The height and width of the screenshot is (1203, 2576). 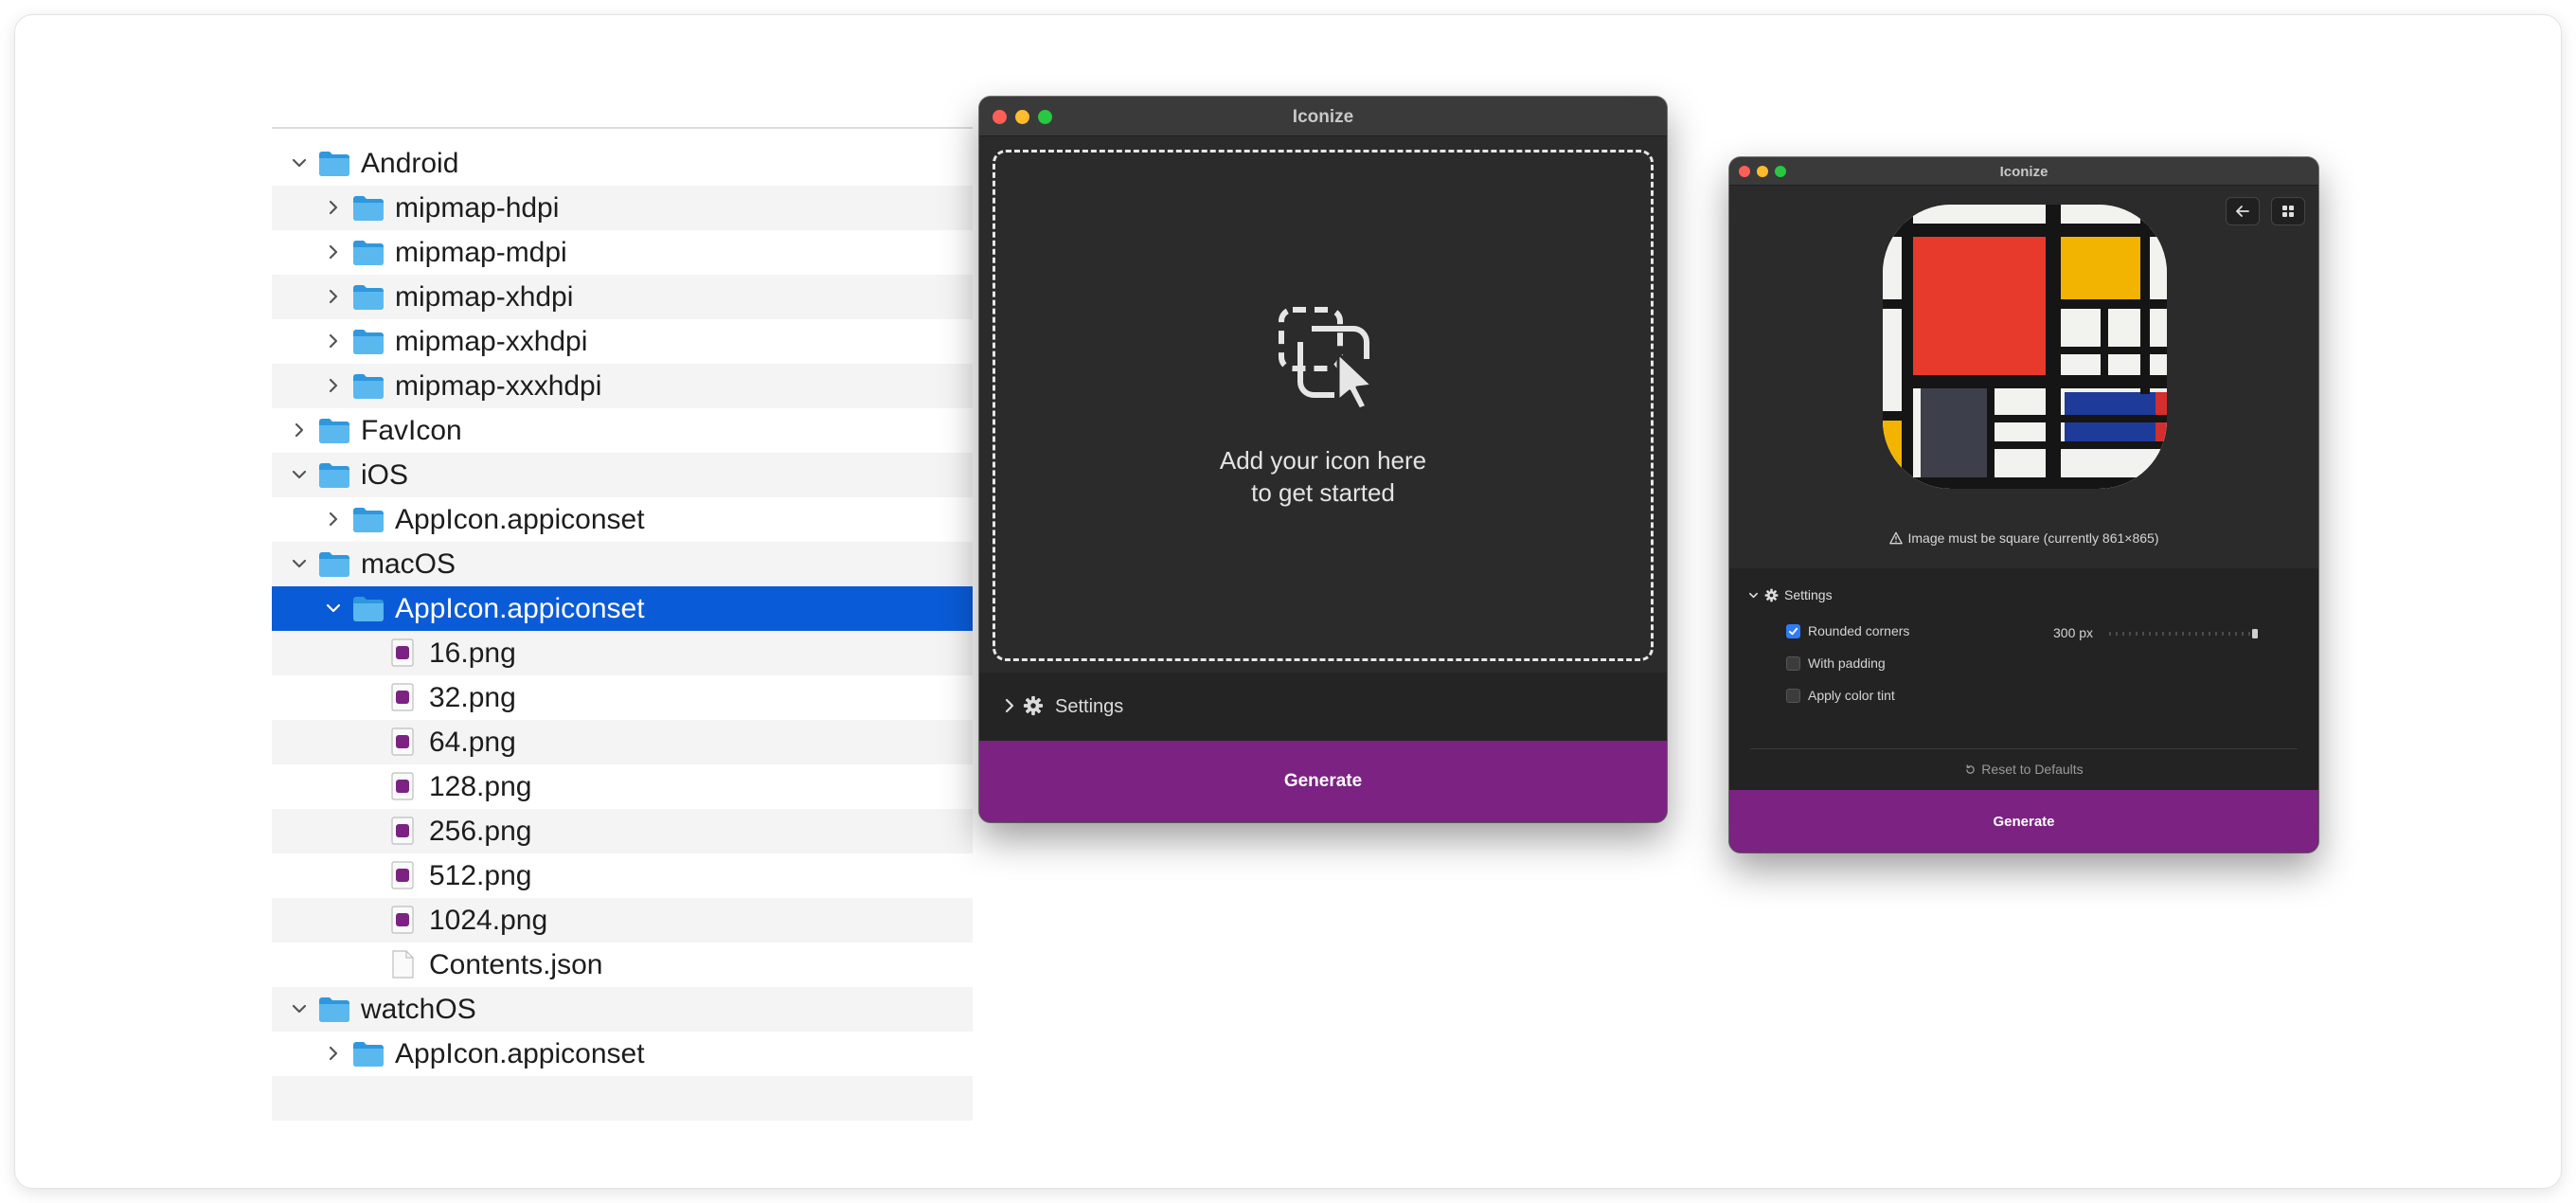 What do you see at coordinates (1895, 538) in the screenshot?
I see `warning-icon` at bounding box center [1895, 538].